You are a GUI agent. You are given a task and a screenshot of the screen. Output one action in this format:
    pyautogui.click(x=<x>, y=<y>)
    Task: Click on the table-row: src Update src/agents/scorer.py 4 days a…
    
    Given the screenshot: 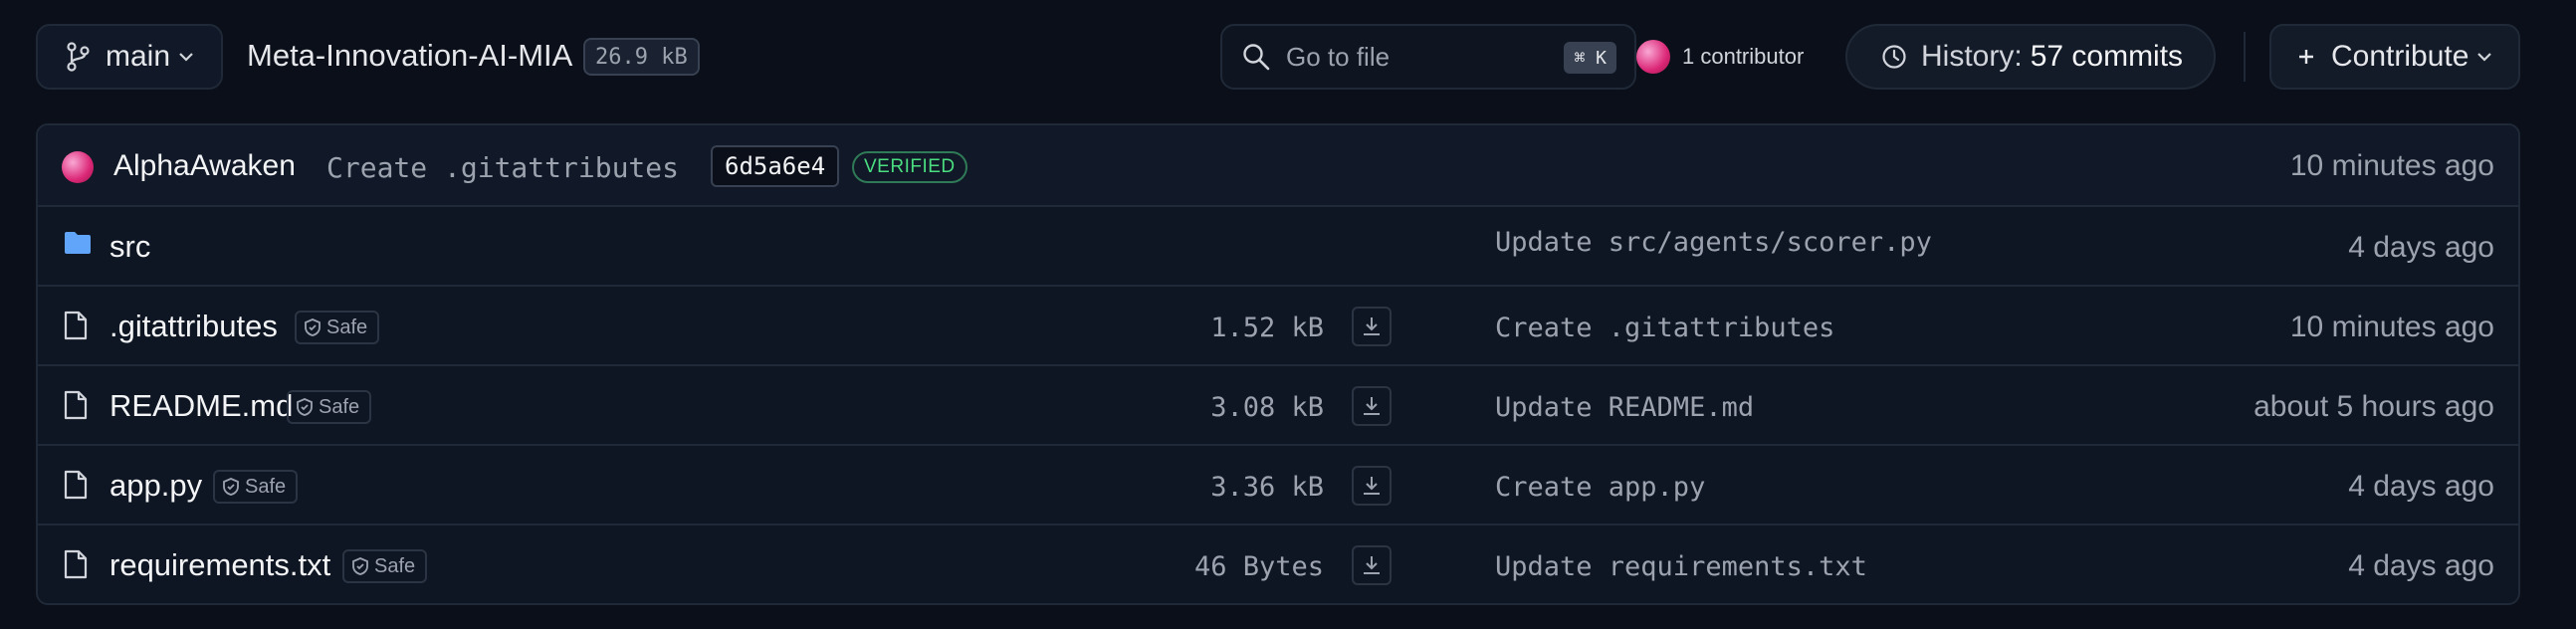 What is the action you would take?
    pyautogui.click(x=1278, y=247)
    